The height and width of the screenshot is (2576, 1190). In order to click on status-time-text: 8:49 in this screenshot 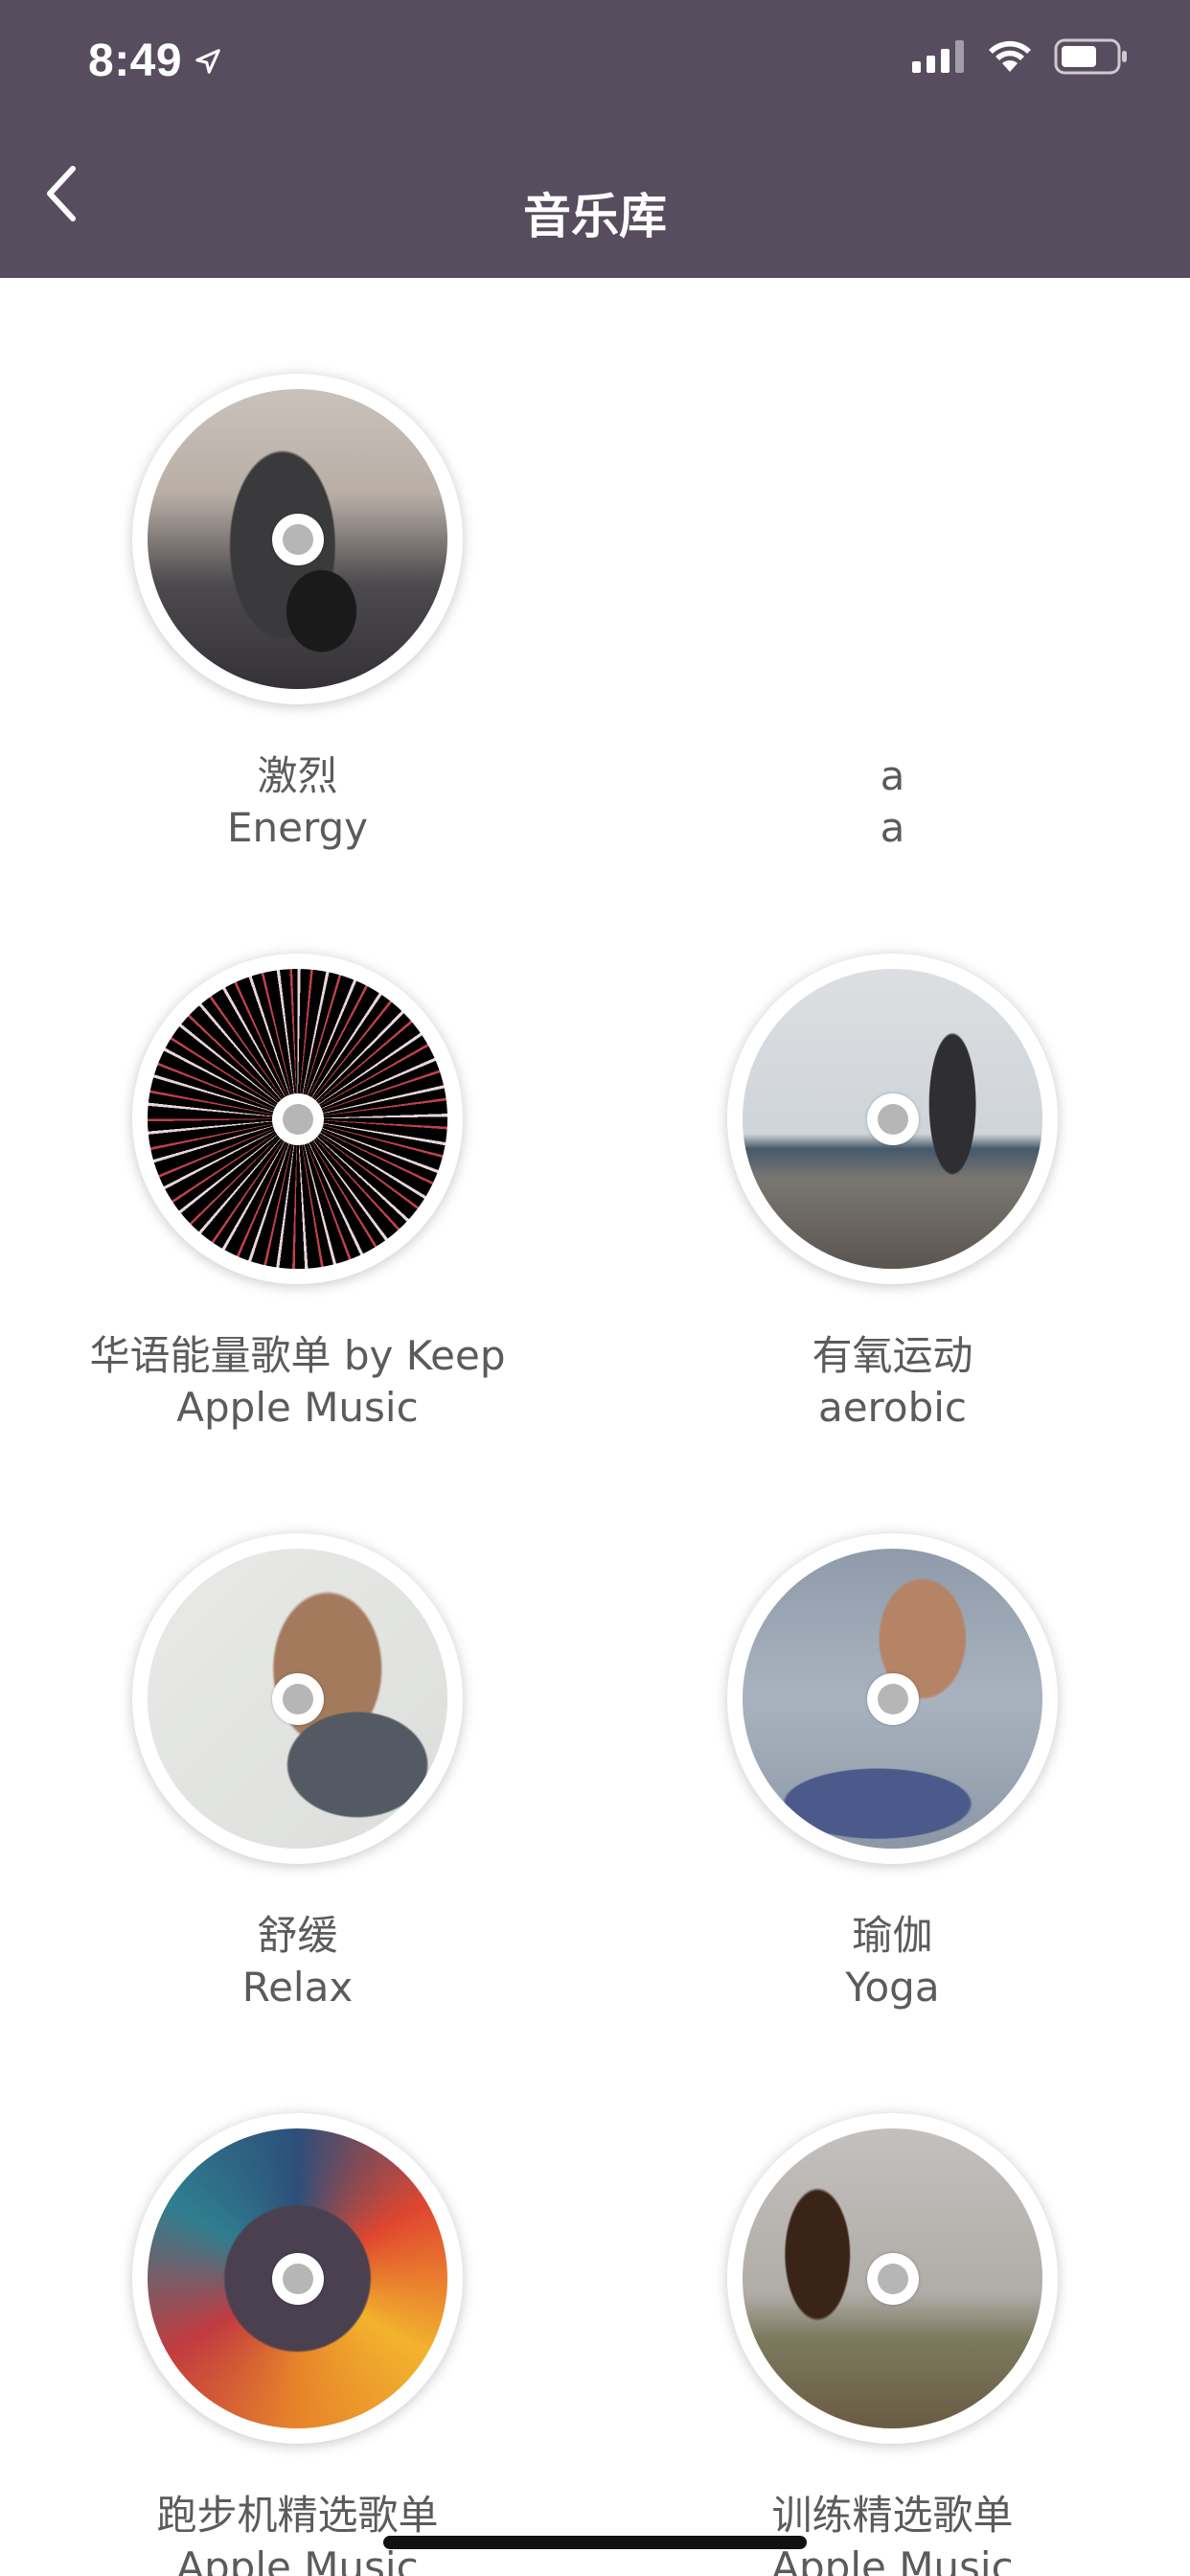, I will do `click(136, 60)`.